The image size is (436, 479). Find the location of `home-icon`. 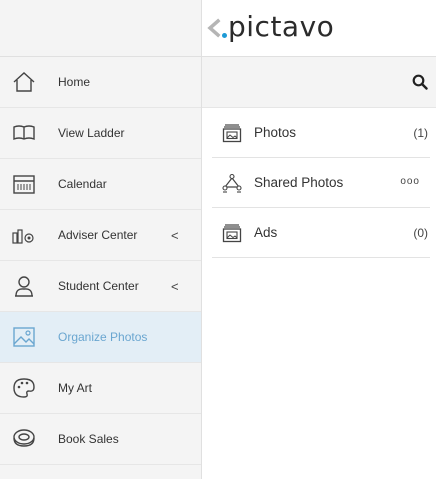

home-icon is located at coordinates (24, 82).